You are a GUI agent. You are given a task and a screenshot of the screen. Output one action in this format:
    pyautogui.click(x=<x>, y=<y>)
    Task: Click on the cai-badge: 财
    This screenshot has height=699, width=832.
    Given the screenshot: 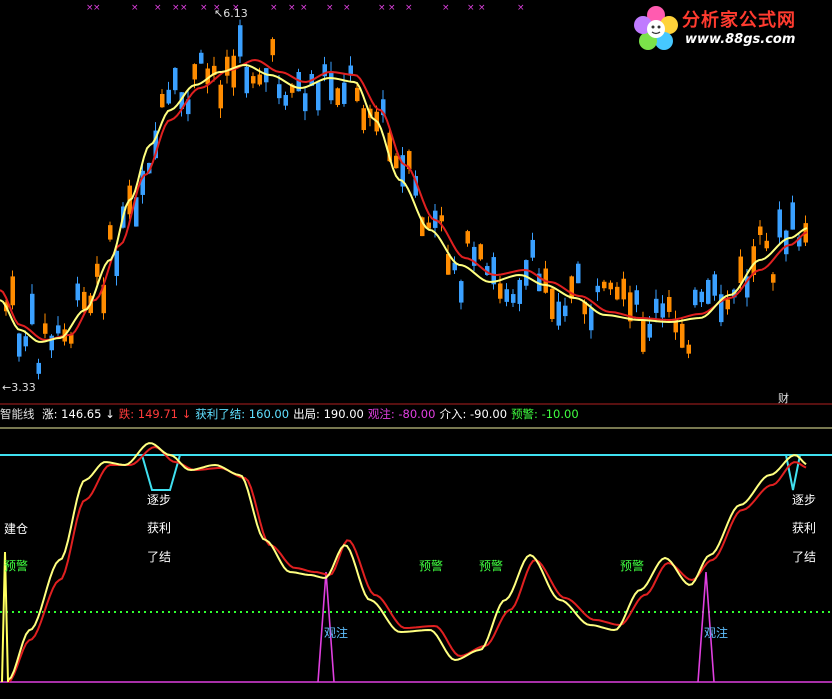 What is the action you would take?
    pyautogui.click(x=783, y=398)
    